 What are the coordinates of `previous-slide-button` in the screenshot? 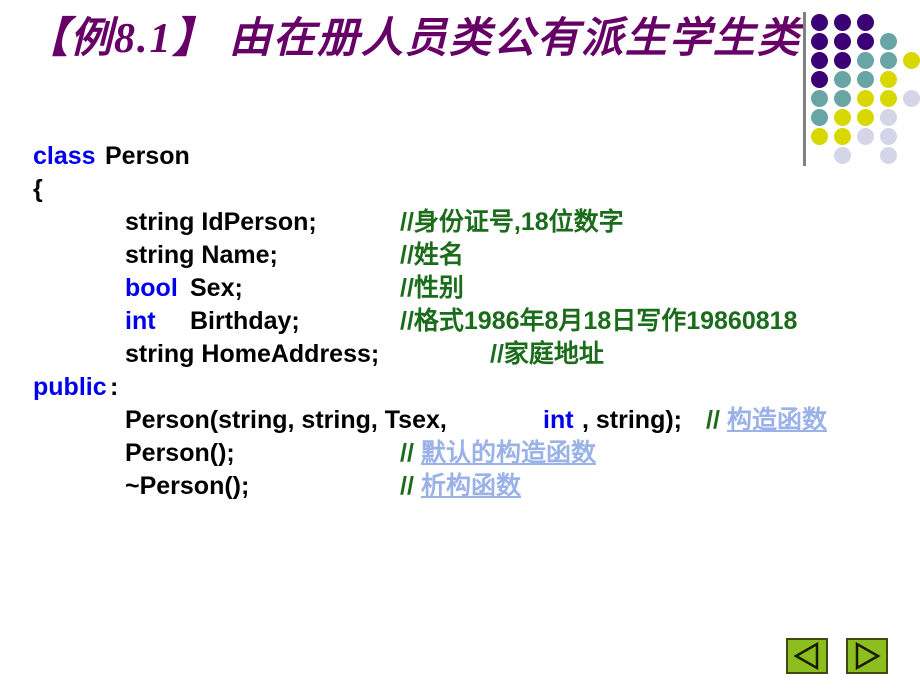 It's located at (807, 656).